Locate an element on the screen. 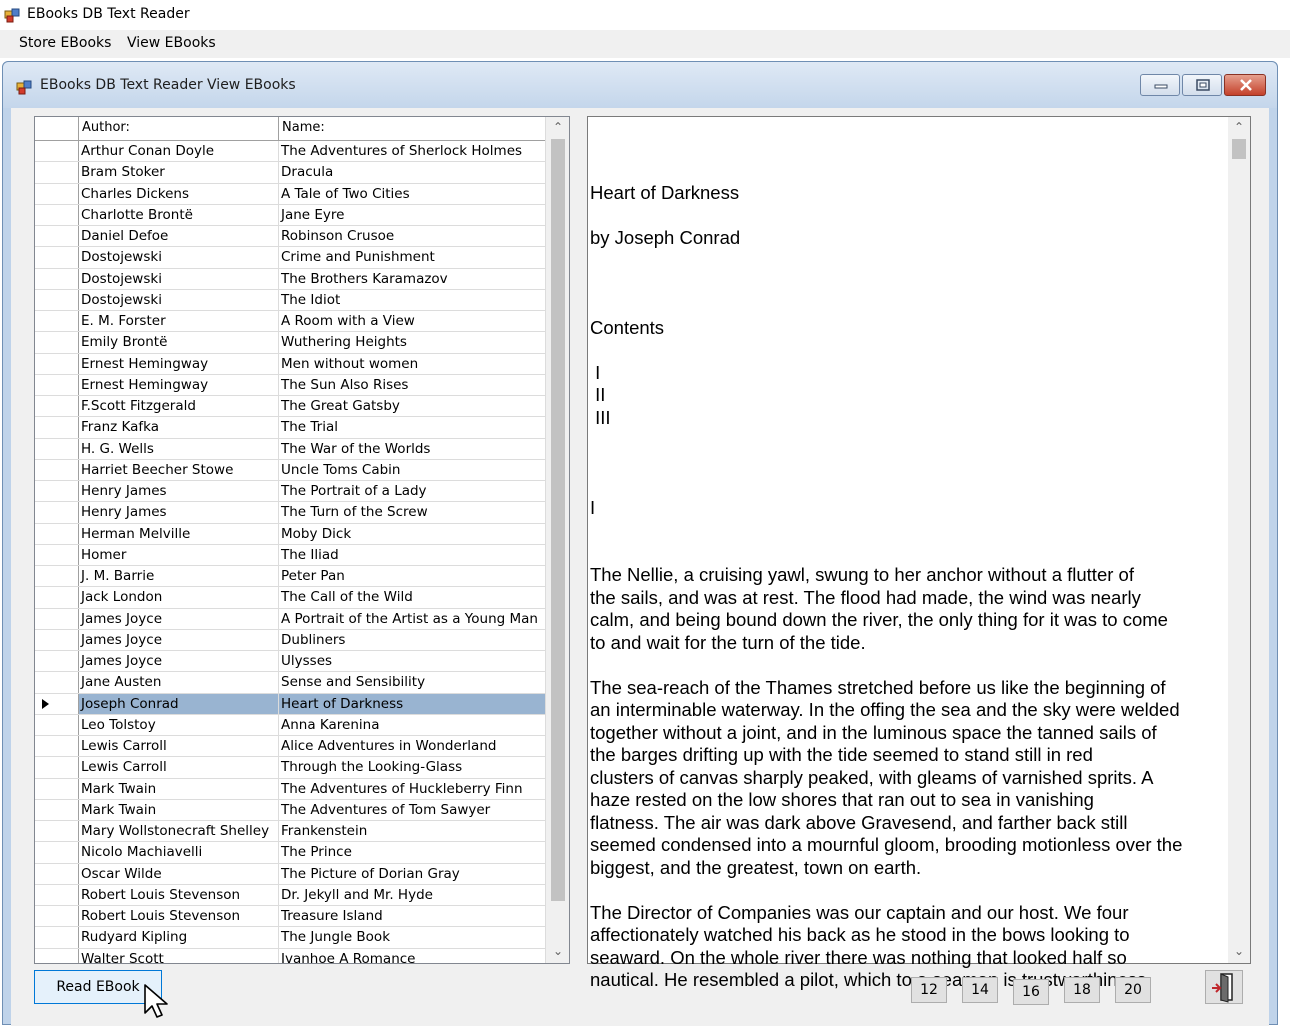  author-cell: Charlotte Brontë is located at coordinates (179, 214).